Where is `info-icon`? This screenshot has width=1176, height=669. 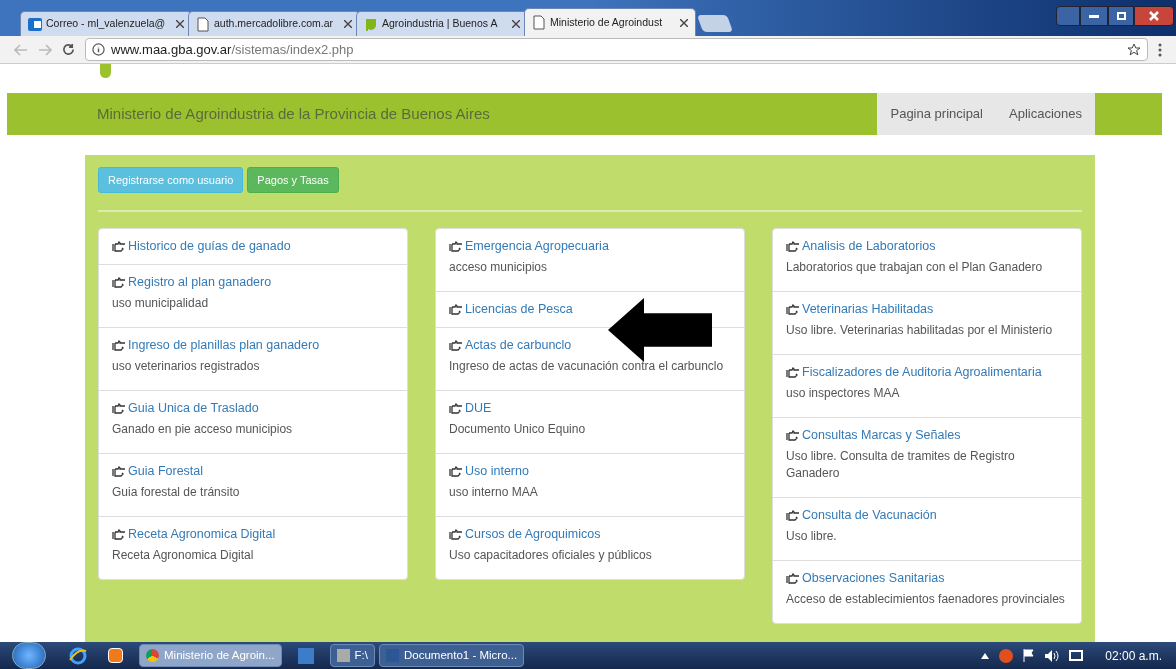
info-icon is located at coordinates (98, 49).